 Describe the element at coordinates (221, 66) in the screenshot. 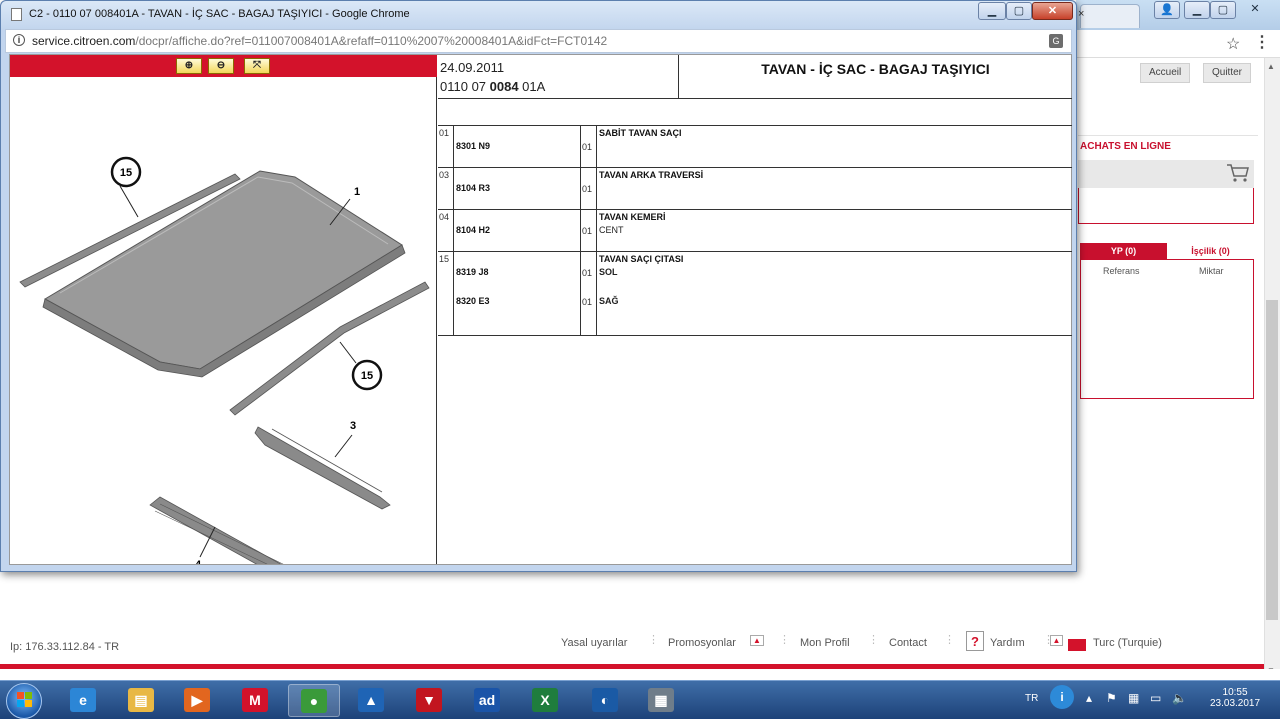

I see `zoom-out-button: ⊖` at that location.